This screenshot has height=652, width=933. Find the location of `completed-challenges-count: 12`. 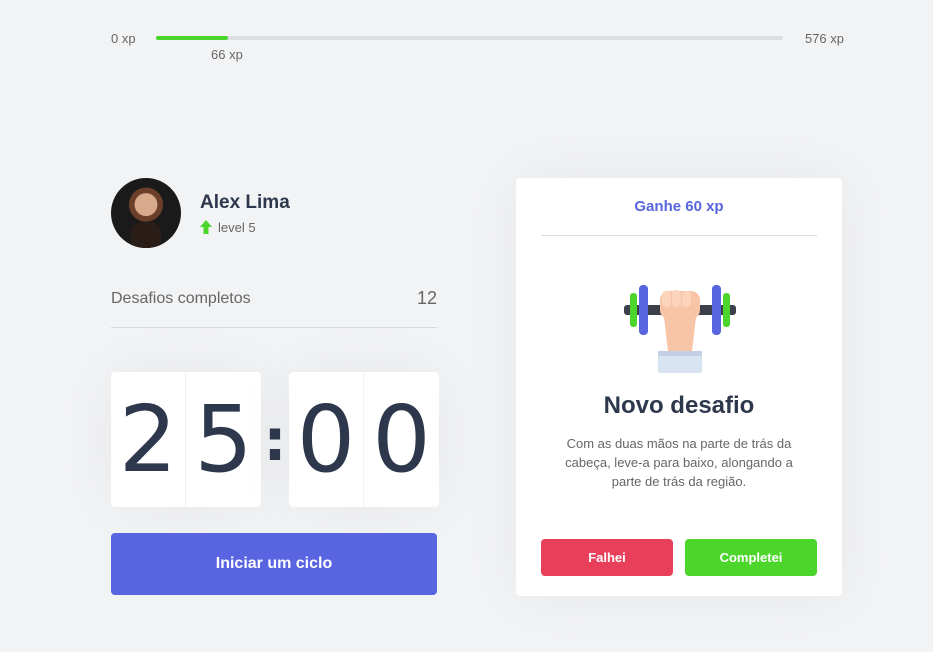

completed-challenges-count: 12 is located at coordinates (426, 298).